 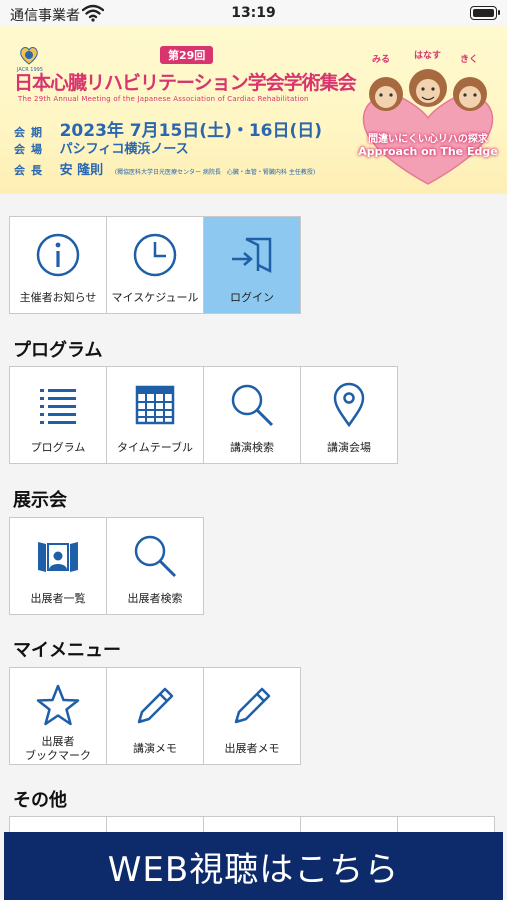 I want to click on tile-organizer-notices: 主催者お知らせ, so click(x=58, y=265).